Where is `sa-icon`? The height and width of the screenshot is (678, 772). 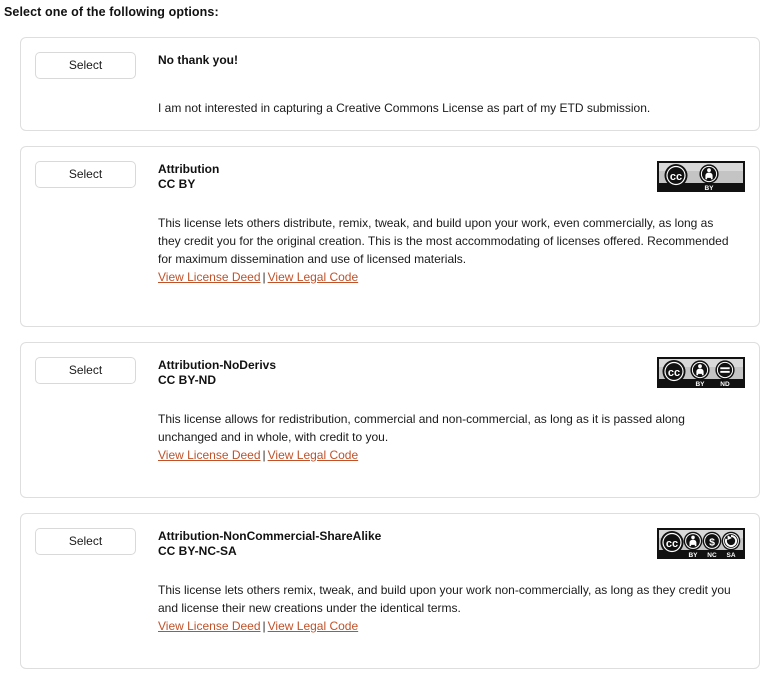
sa-icon is located at coordinates (731, 541).